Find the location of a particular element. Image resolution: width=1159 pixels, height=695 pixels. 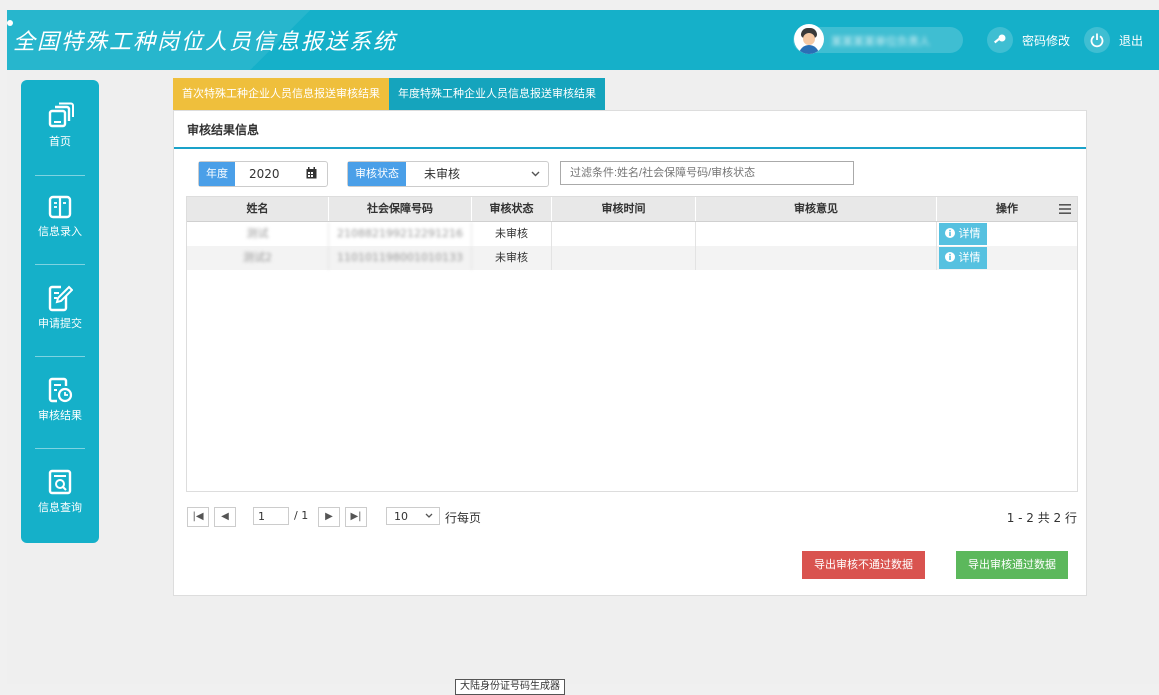

sidebar-item-entry: 信息录入 is located at coordinates (60, 211).